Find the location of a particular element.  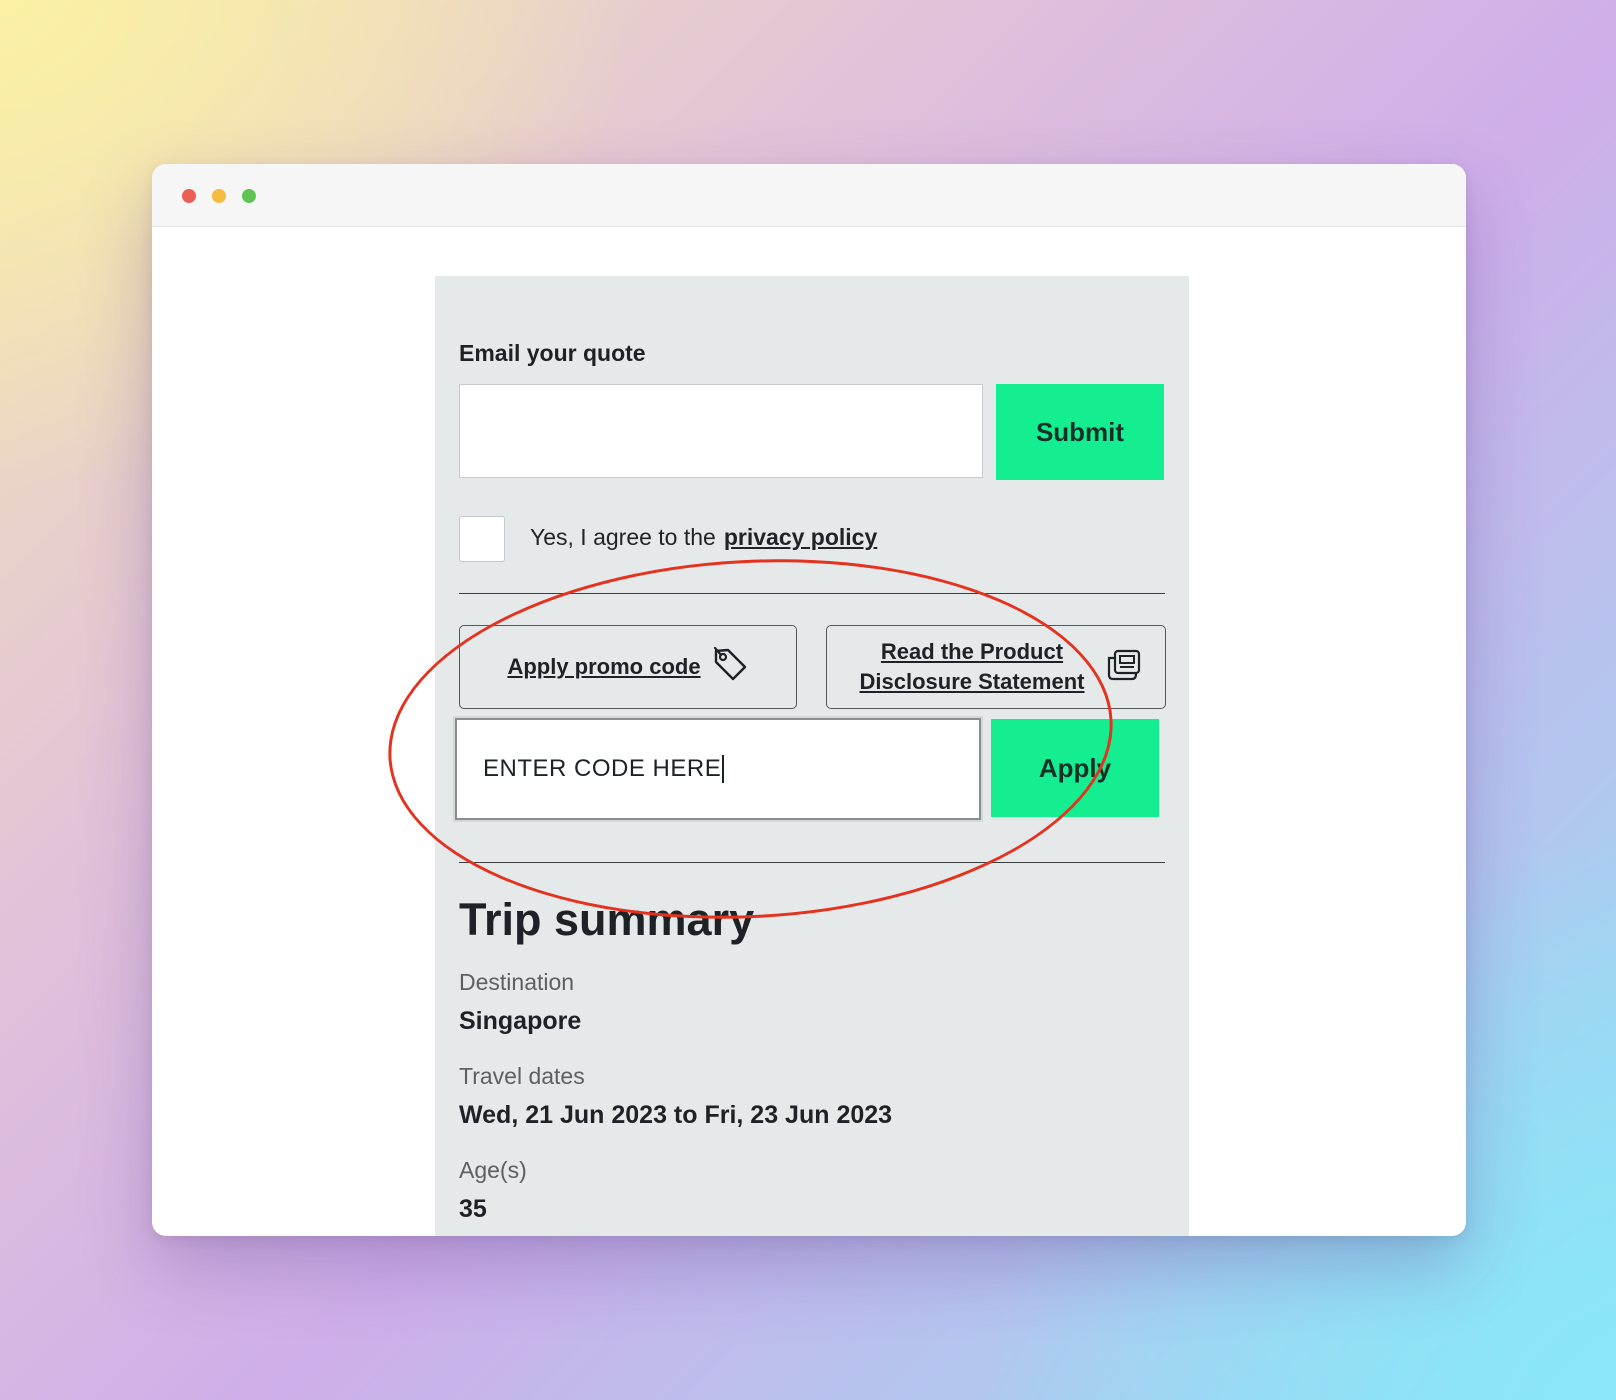

window-titlebar is located at coordinates (809, 195).